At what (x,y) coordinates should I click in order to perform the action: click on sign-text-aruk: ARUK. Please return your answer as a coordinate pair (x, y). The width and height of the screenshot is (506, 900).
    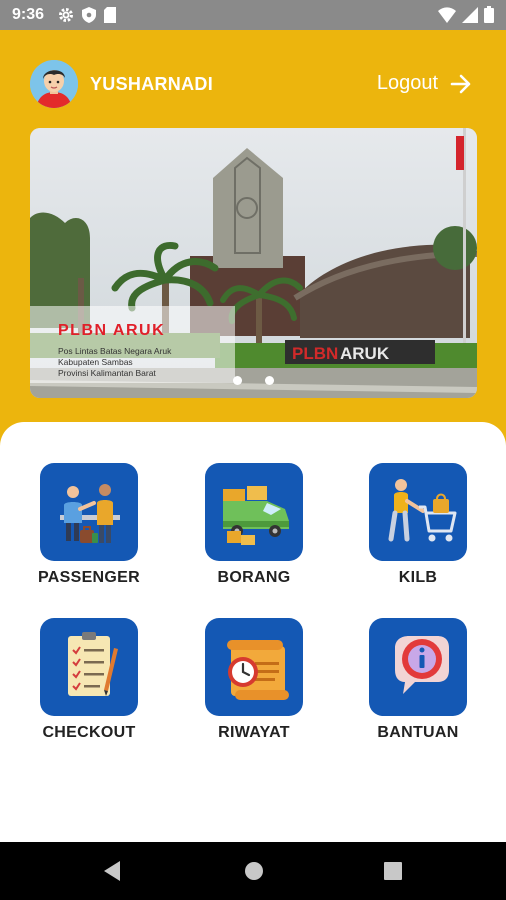
    Looking at the image, I should click on (365, 353).